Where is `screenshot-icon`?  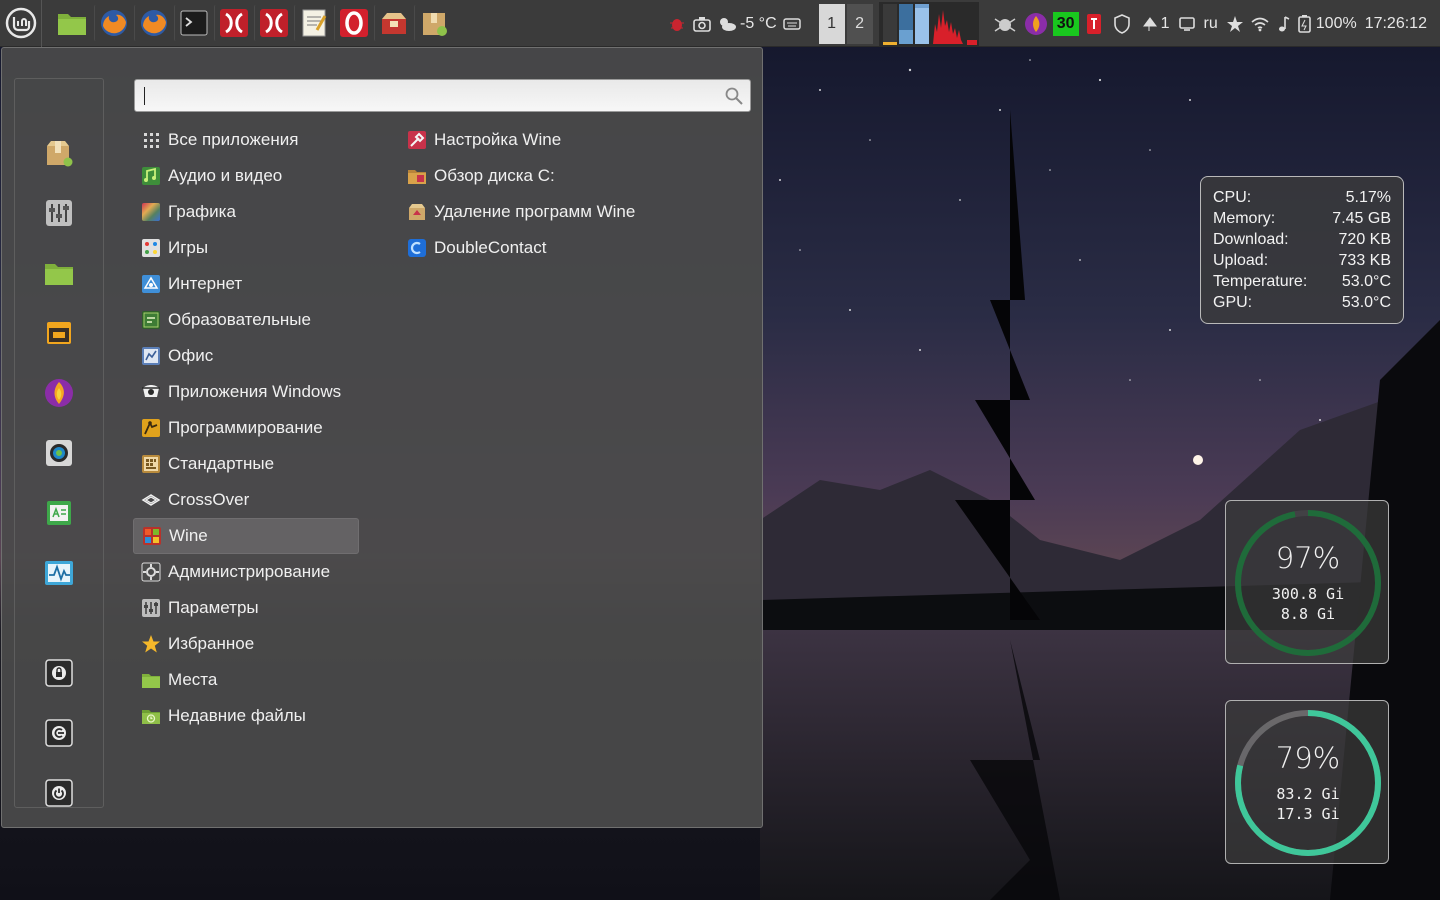 screenshot-icon is located at coordinates (702, 24).